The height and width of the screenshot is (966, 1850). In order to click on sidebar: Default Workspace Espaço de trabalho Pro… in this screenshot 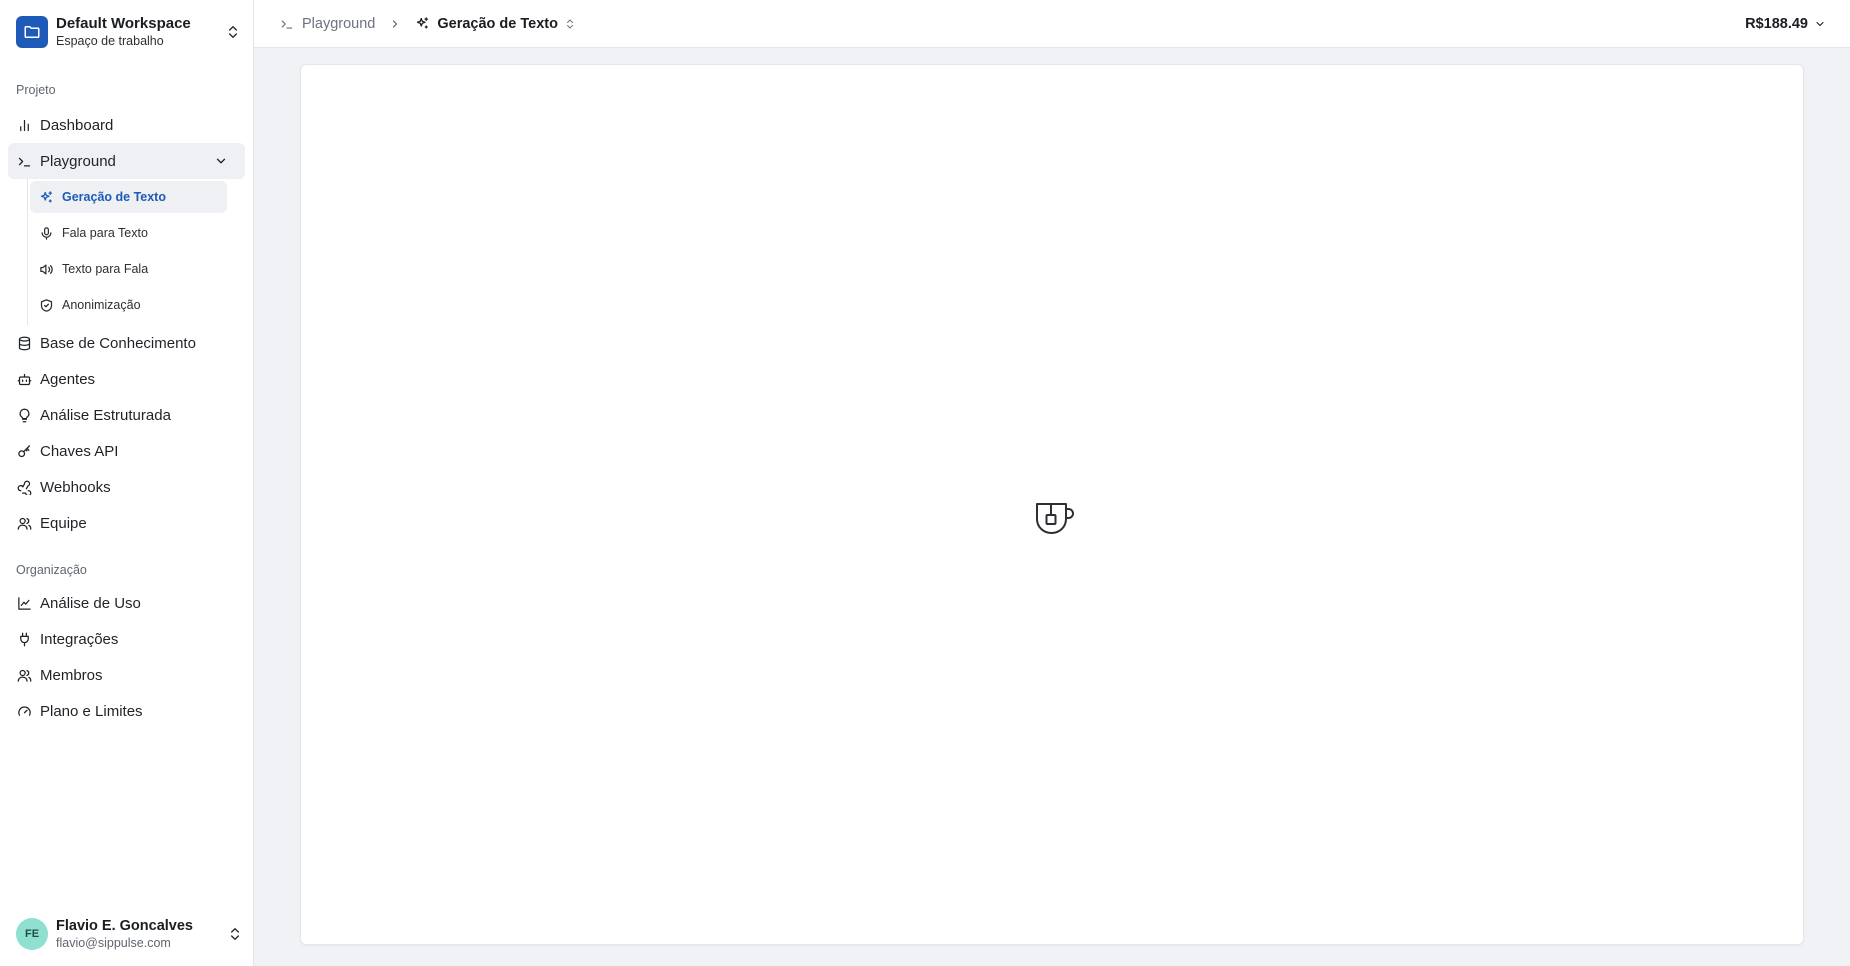, I will do `click(127, 483)`.